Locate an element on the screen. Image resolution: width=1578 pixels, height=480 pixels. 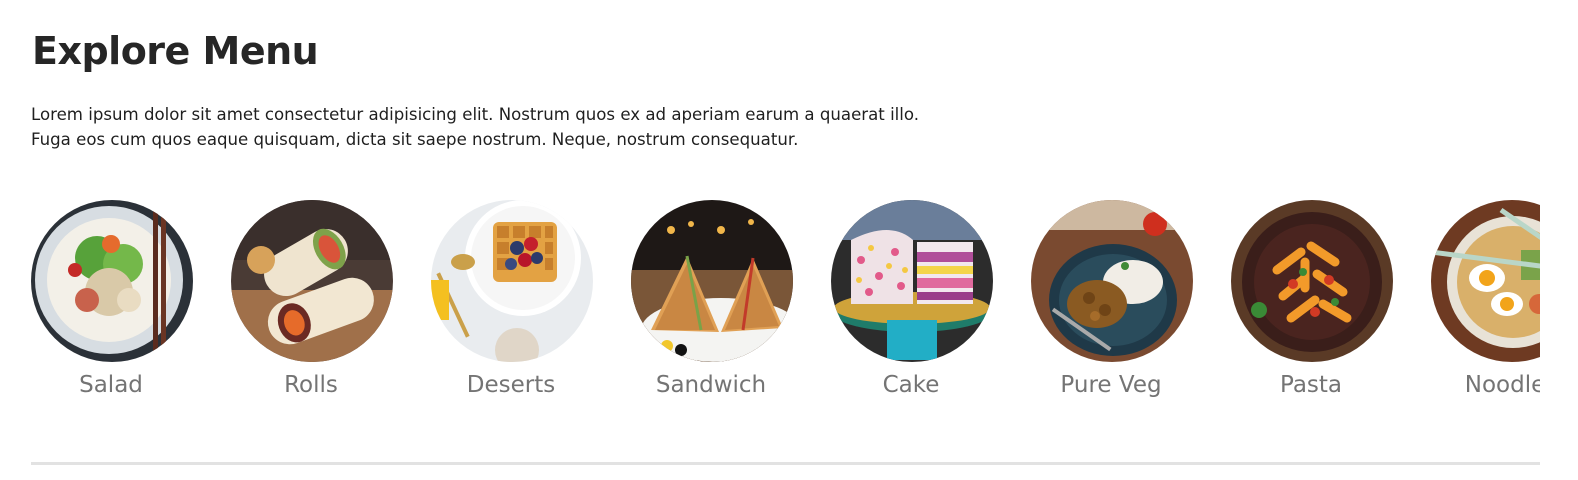
menu-item-salad: Salad is located at coordinates (111, 305).